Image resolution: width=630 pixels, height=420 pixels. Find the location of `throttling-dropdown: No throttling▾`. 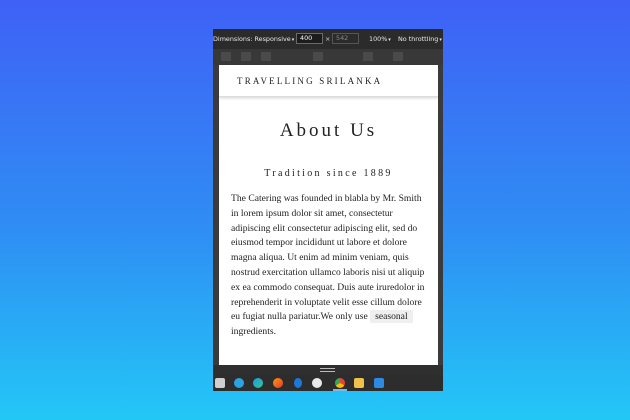

throttling-dropdown: No throttling▾ is located at coordinates (420, 39).